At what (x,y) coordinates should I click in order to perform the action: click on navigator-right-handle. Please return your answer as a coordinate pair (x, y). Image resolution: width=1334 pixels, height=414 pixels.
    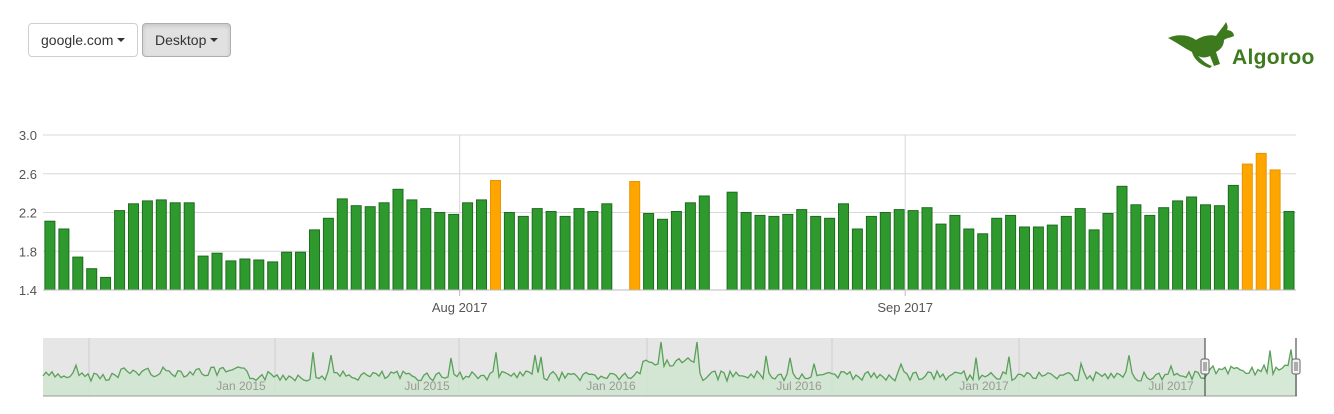
    Looking at the image, I should click on (1296, 366).